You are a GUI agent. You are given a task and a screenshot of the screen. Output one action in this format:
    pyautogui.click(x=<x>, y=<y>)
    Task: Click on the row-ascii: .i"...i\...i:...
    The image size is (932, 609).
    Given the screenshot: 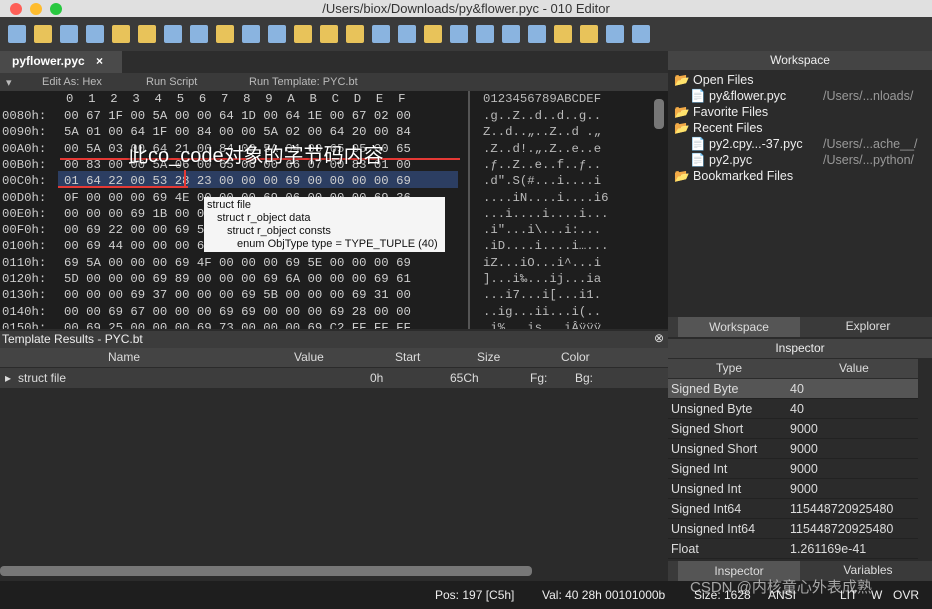 What is the action you would take?
    pyautogui.click(x=542, y=230)
    